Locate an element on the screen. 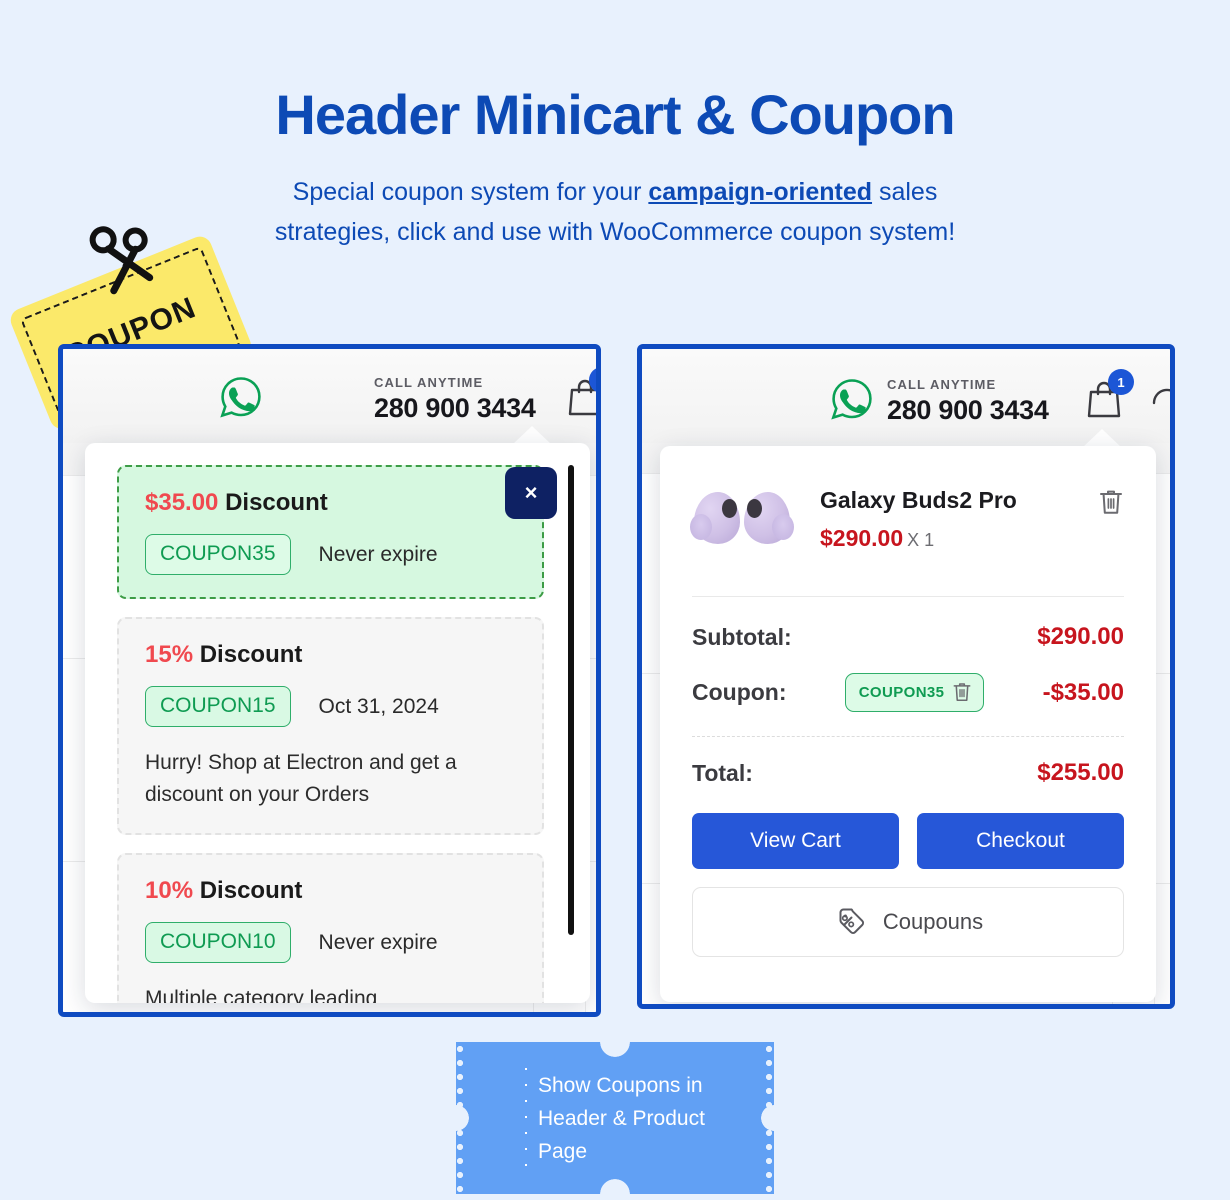  coupon-discount-label-2: Discount is located at coordinates (251, 654).